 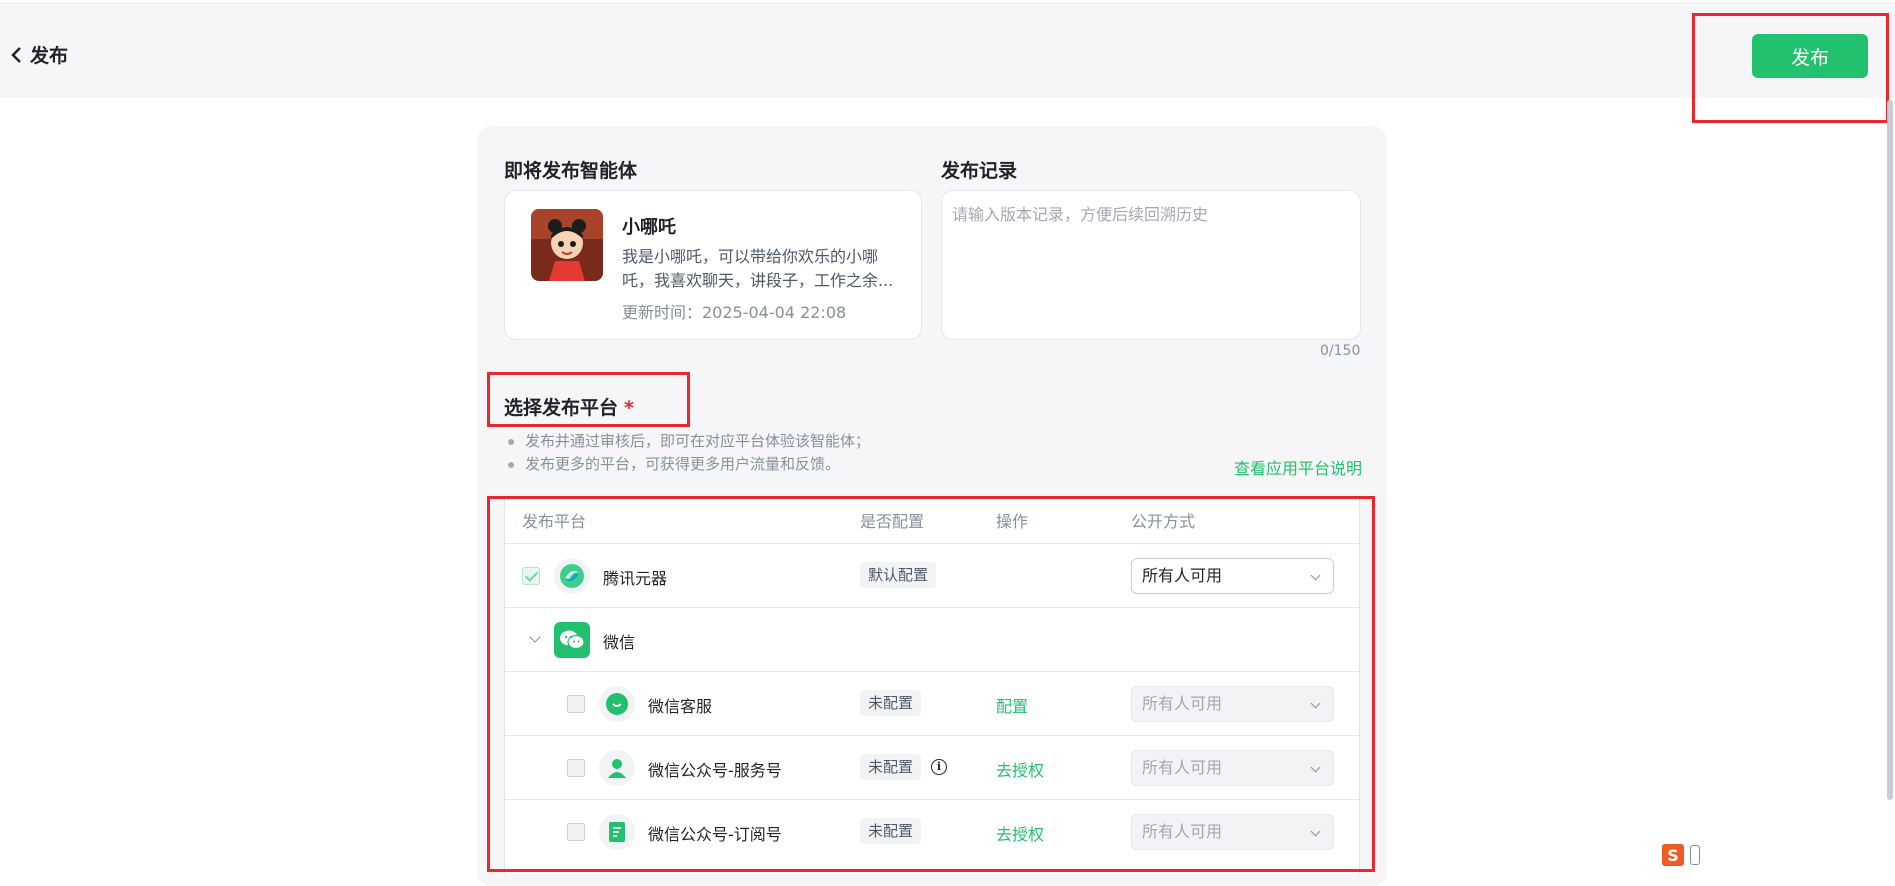 I want to click on table-row-subscription-account: 微信公众号-订阅号 未配置 去授权 所有人可用, so click(x=933, y=831).